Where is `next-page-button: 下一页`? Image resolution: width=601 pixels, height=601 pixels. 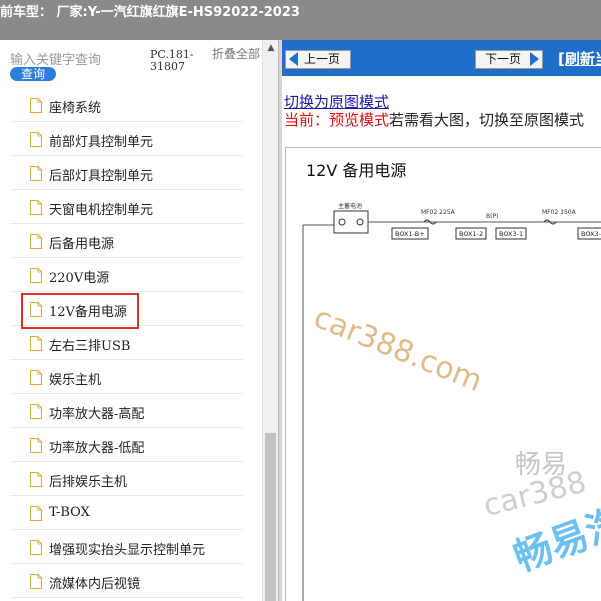 next-page-button: 下一页 is located at coordinates (509, 59).